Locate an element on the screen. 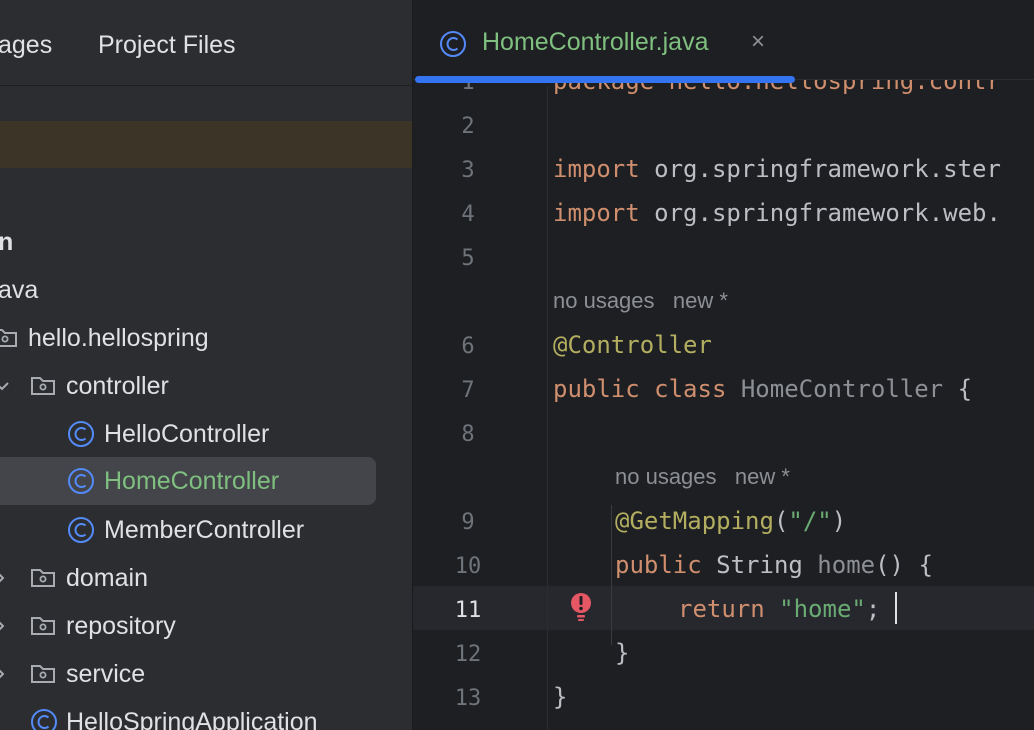 The image size is (1034, 730). code-method-name: home is located at coordinates (839, 565).